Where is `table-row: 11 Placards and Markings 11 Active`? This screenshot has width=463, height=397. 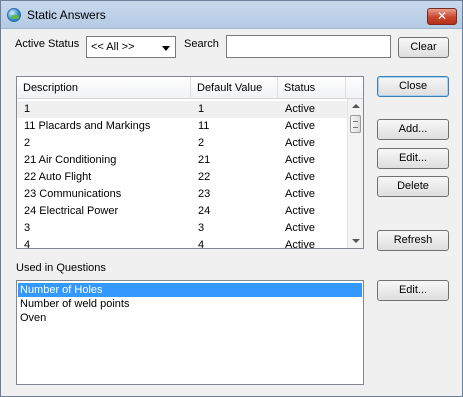
table-row: 11 Placards and Markings 11 Active is located at coordinates (182, 126).